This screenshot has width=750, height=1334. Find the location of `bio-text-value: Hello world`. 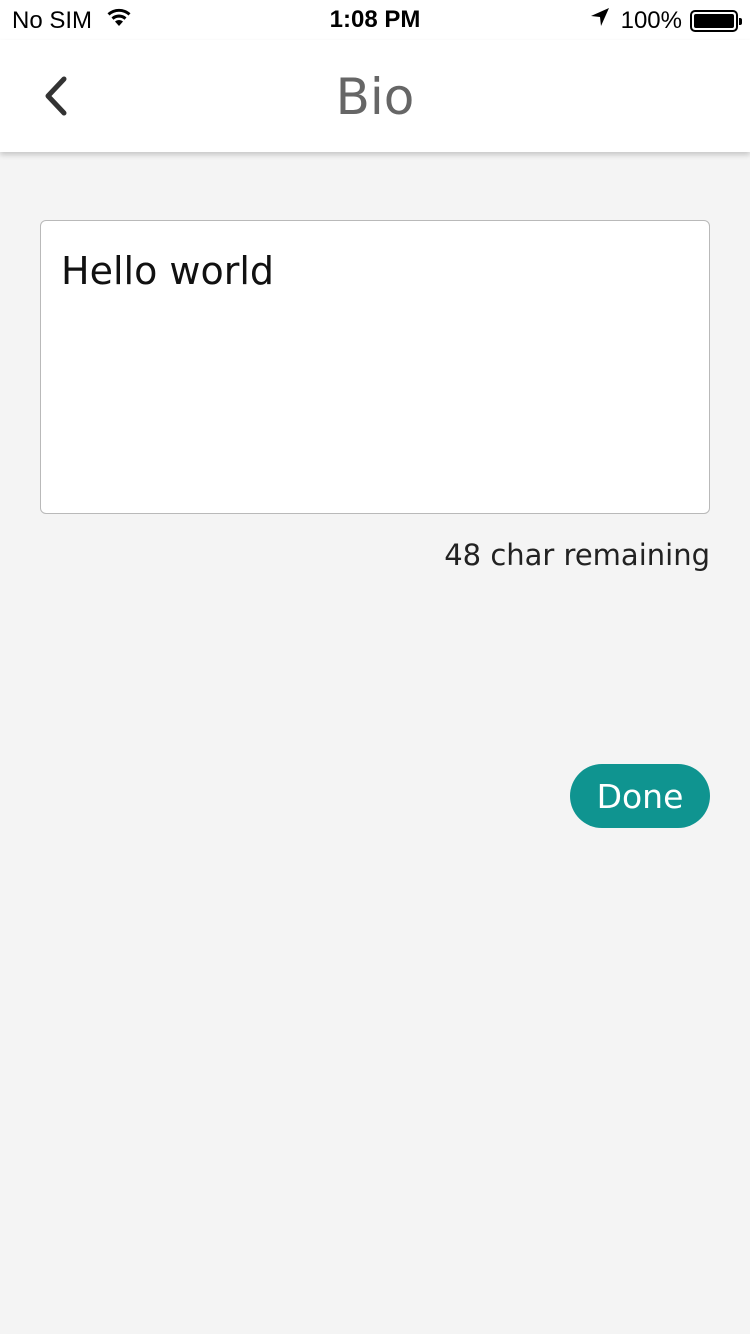

bio-text-value: Hello world is located at coordinates (168, 271).